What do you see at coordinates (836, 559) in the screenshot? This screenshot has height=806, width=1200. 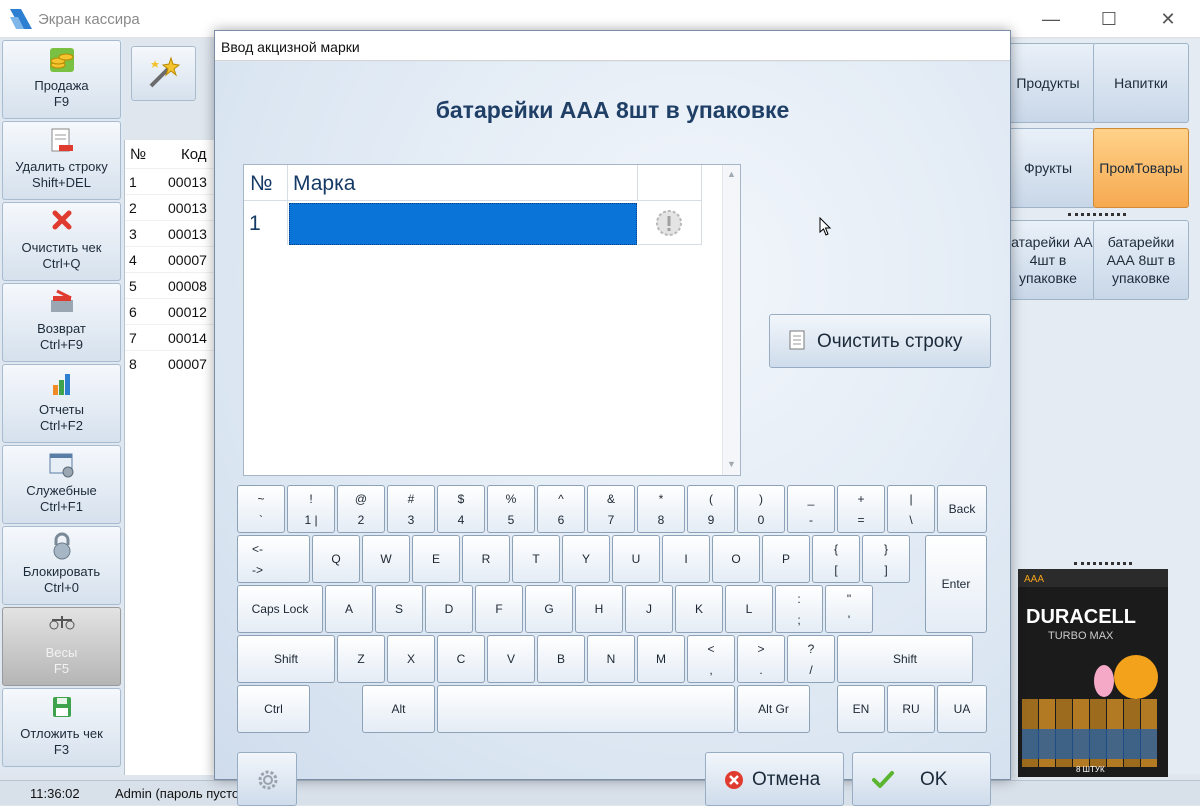 I see `key-open-bracket: {[` at bounding box center [836, 559].